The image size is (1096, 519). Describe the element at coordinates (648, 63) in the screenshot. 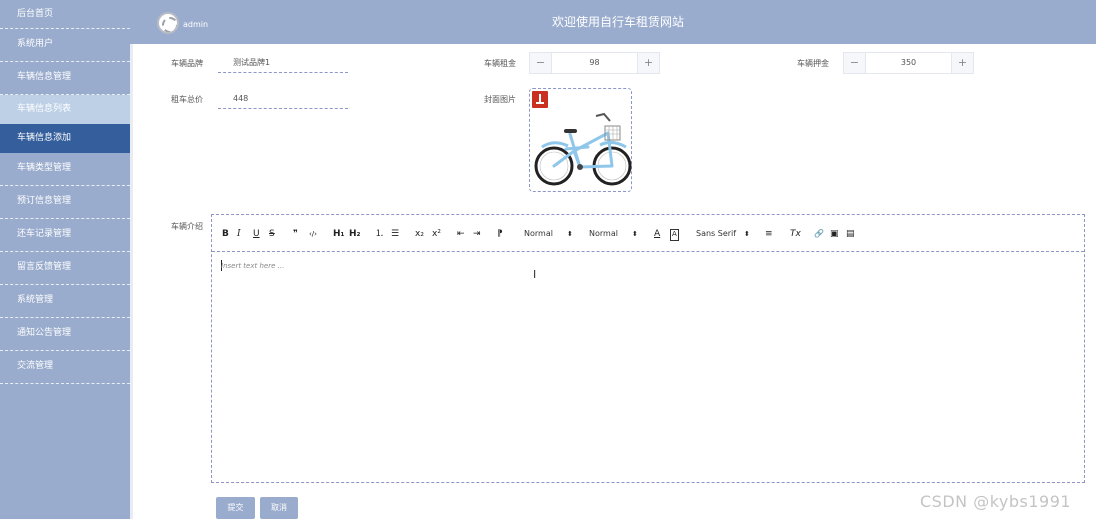

I see `rent-increase-button: +` at that location.